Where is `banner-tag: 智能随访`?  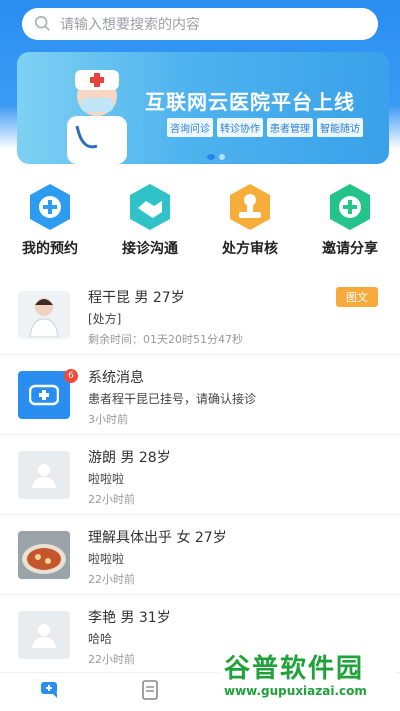 banner-tag: 智能随访 is located at coordinates (340, 127).